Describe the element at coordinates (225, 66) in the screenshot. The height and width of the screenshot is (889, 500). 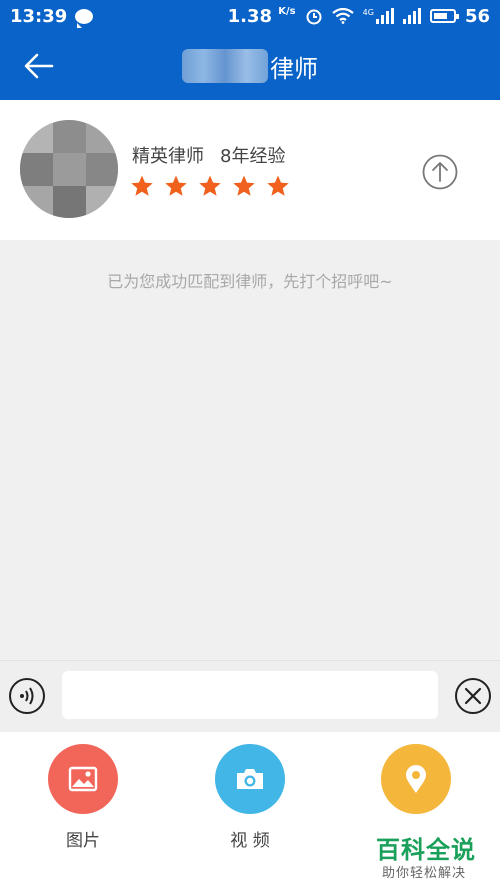
I see `blurred-lawyer-name` at that location.